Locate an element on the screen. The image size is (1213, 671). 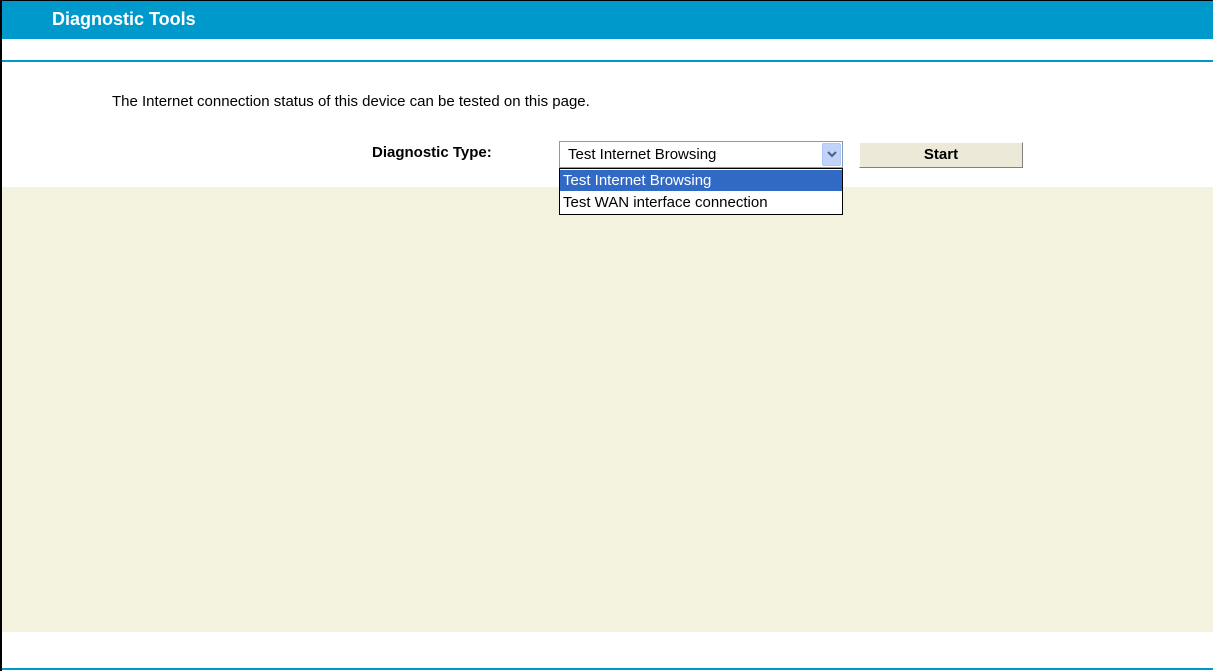
dropdown-option-test-wan-interface: Test WAN interface connection is located at coordinates (701, 202).